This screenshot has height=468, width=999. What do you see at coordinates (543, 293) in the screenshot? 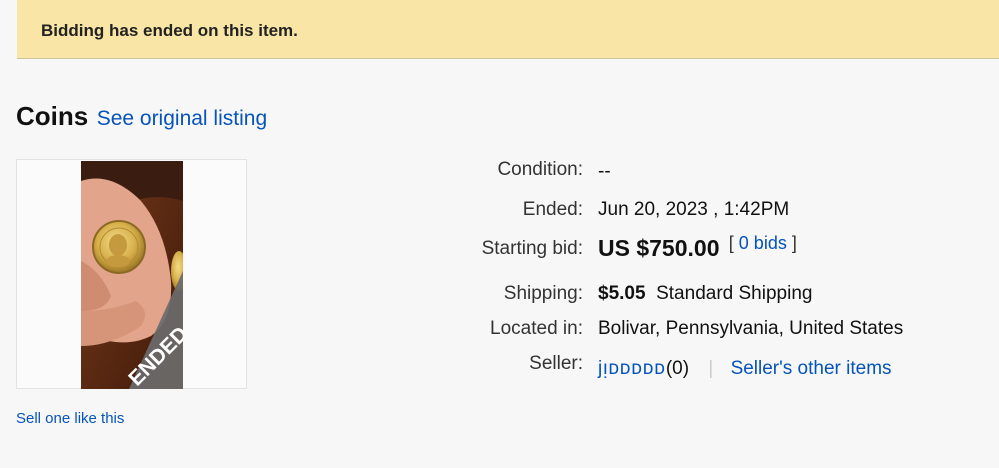
I see `shipping-label: Shipping:` at bounding box center [543, 293].